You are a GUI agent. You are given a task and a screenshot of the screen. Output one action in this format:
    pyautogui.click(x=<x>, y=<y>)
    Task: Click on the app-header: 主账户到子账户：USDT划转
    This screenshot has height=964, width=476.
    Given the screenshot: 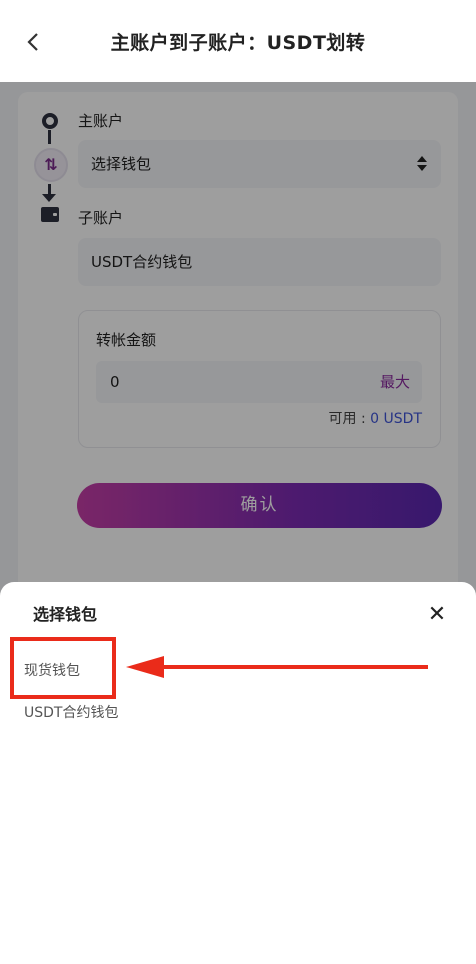 What is the action you would take?
    pyautogui.click(x=238, y=41)
    